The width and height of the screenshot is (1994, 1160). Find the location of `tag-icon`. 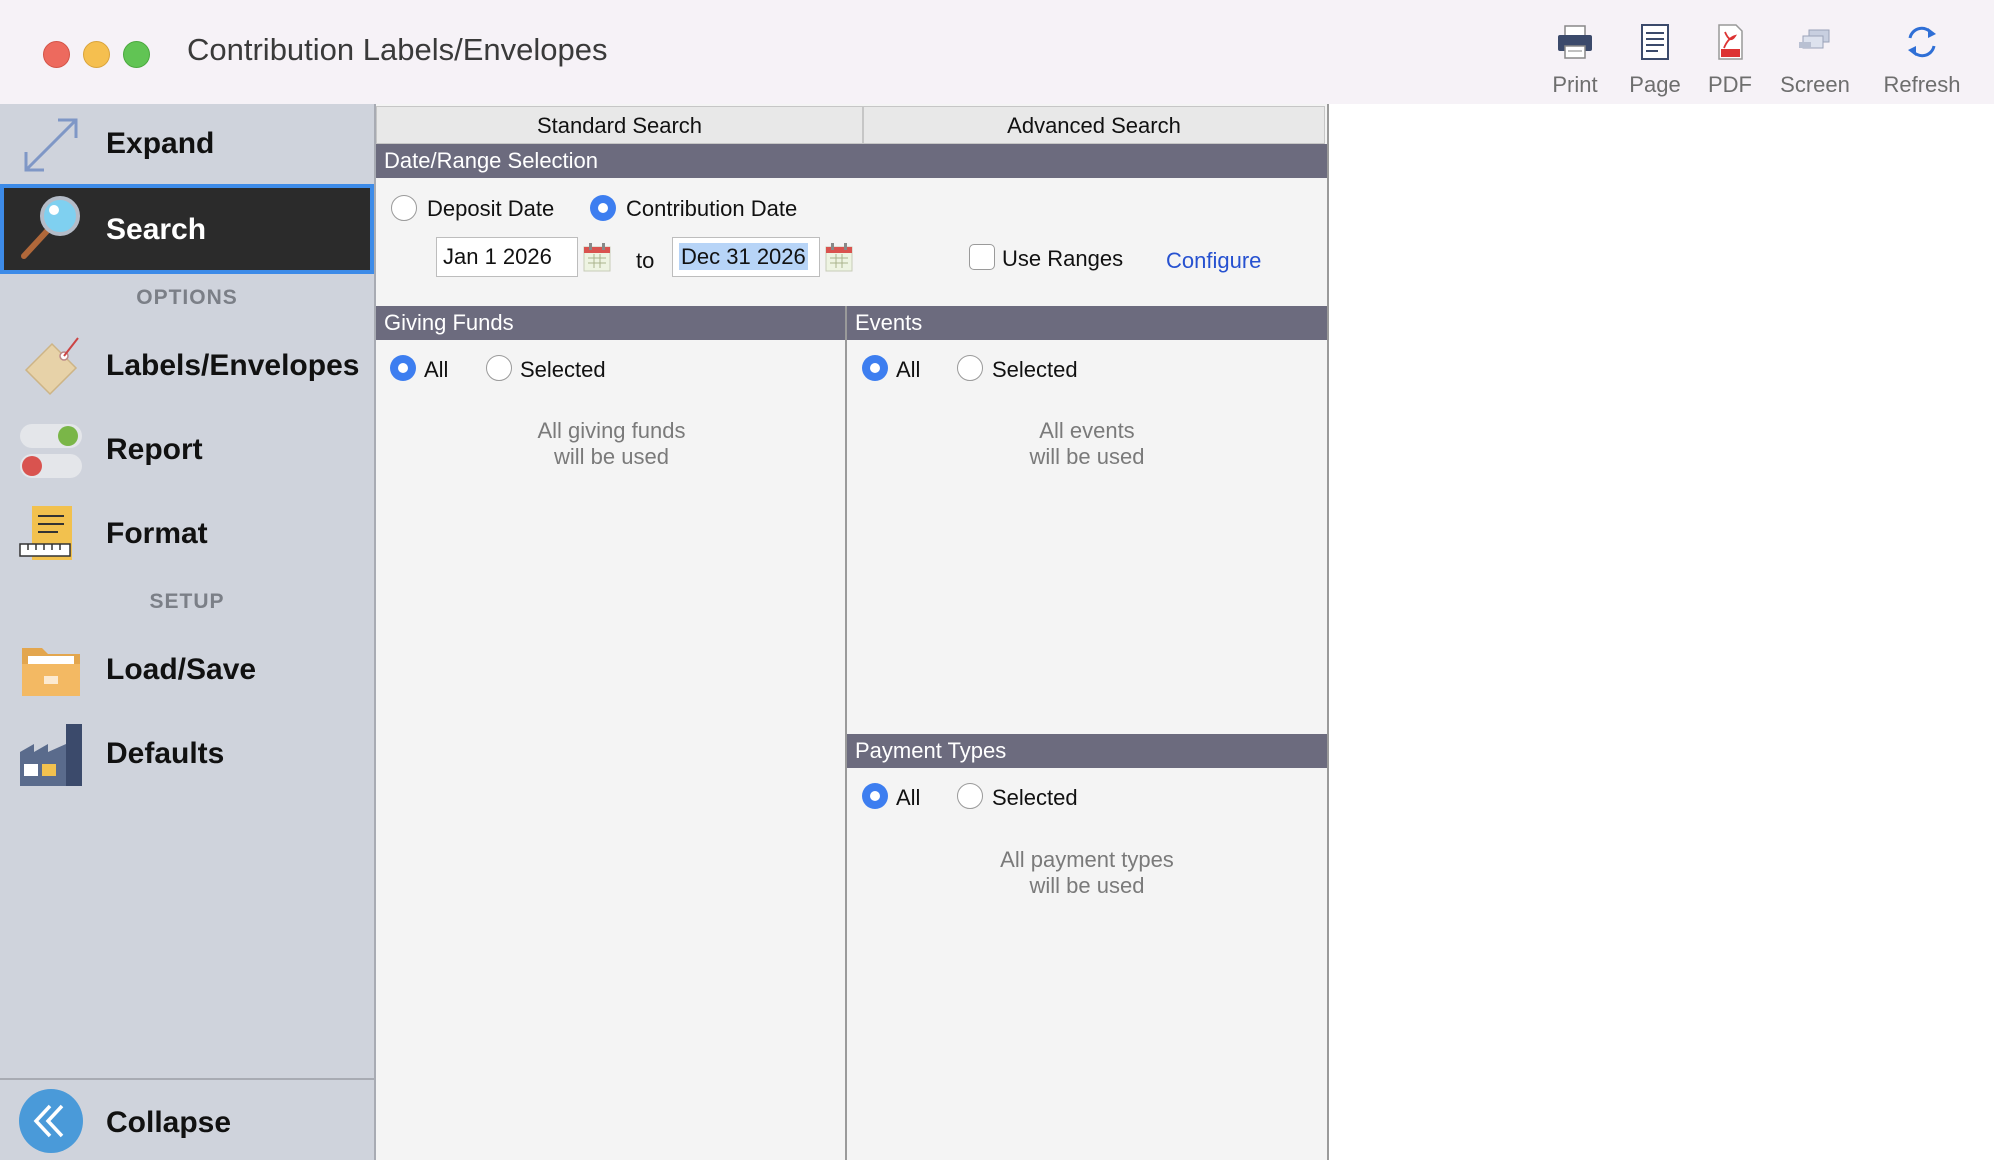

tag-icon is located at coordinates (51, 366).